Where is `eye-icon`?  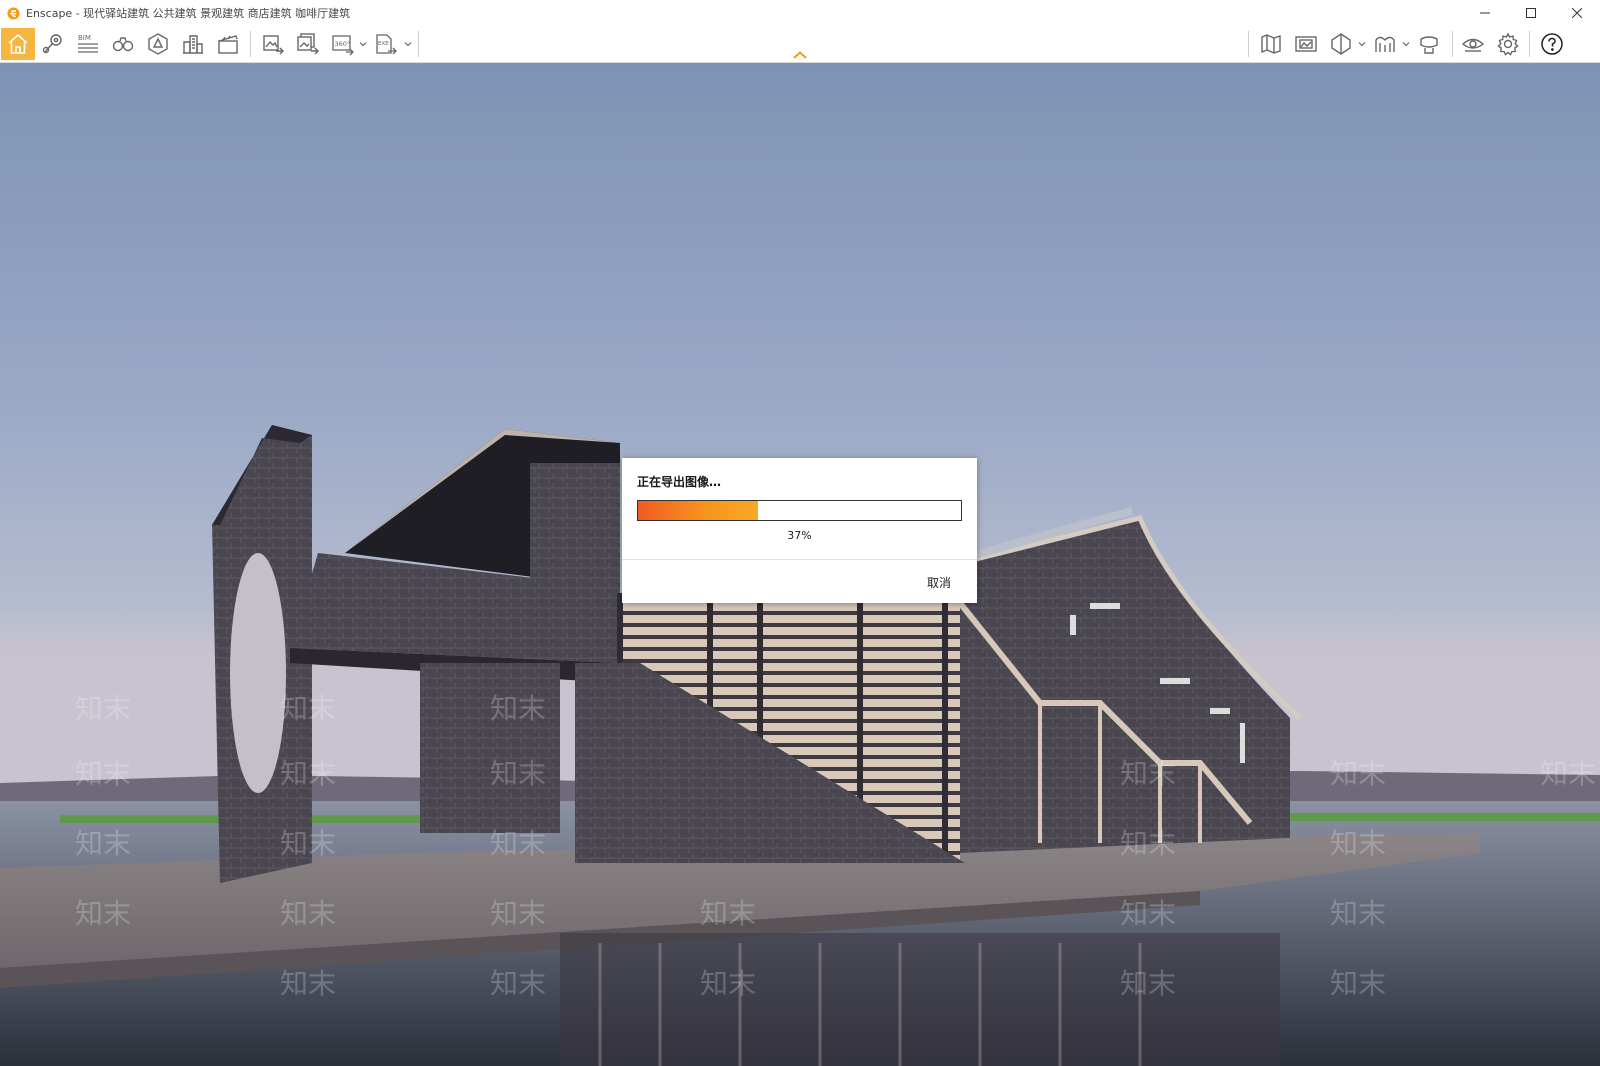
eye-icon is located at coordinates (1473, 45).